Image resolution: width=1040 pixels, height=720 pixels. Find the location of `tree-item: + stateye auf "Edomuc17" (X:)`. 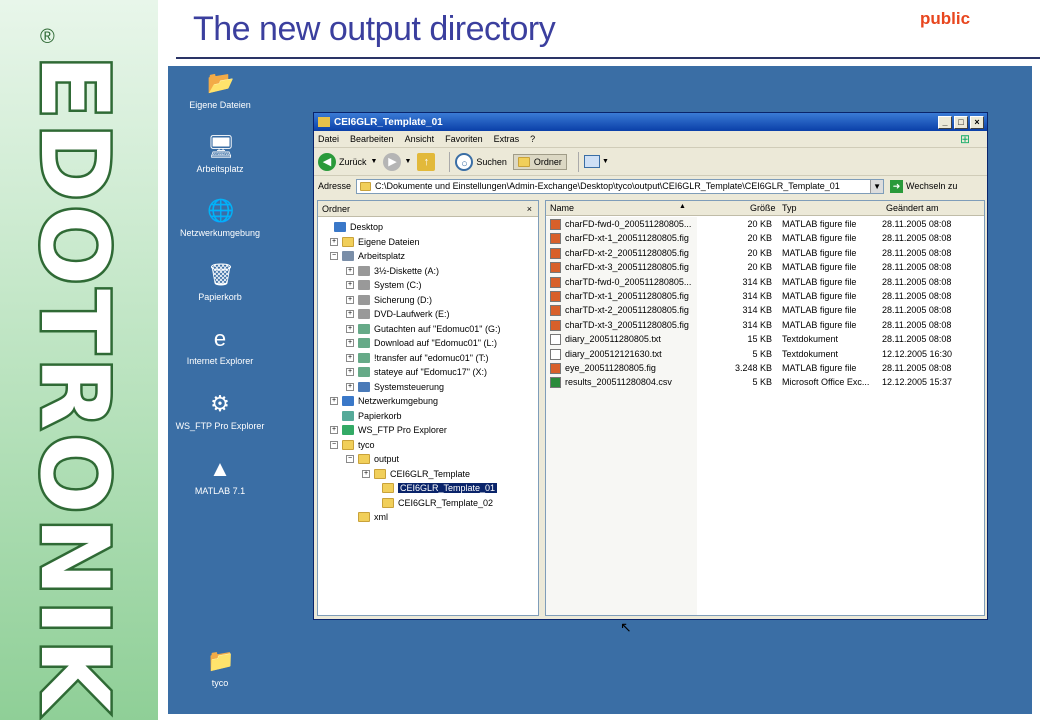

tree-item: + stateye auf "Edomuc17" (X:) is located at coordinates (416, 372).